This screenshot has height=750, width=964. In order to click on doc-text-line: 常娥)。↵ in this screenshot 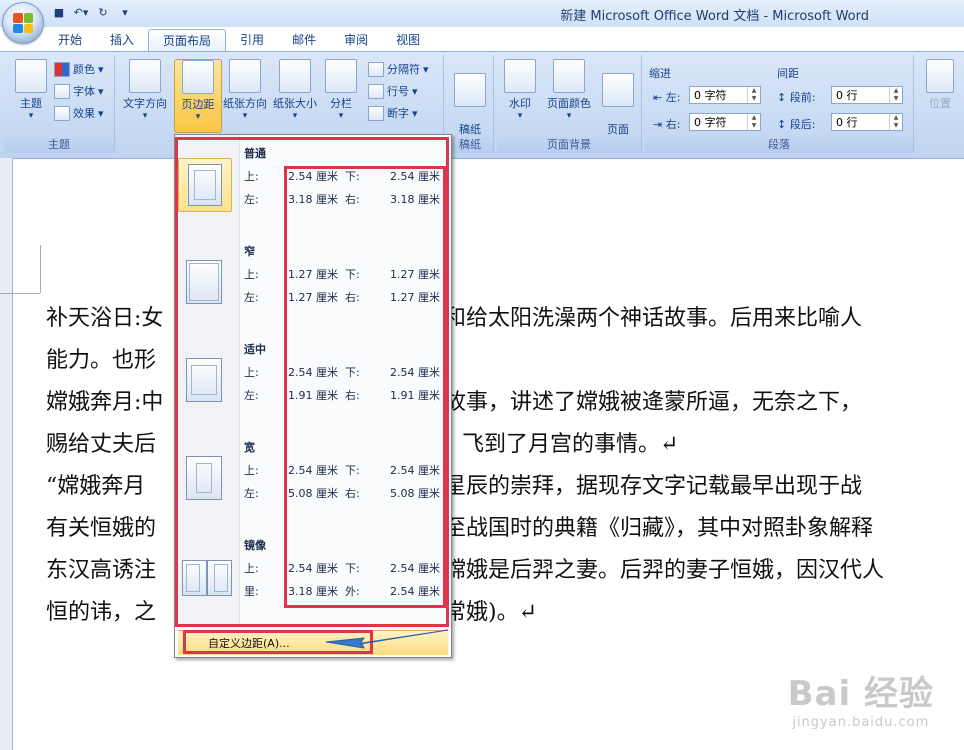, I will do `click(491, 612)`.